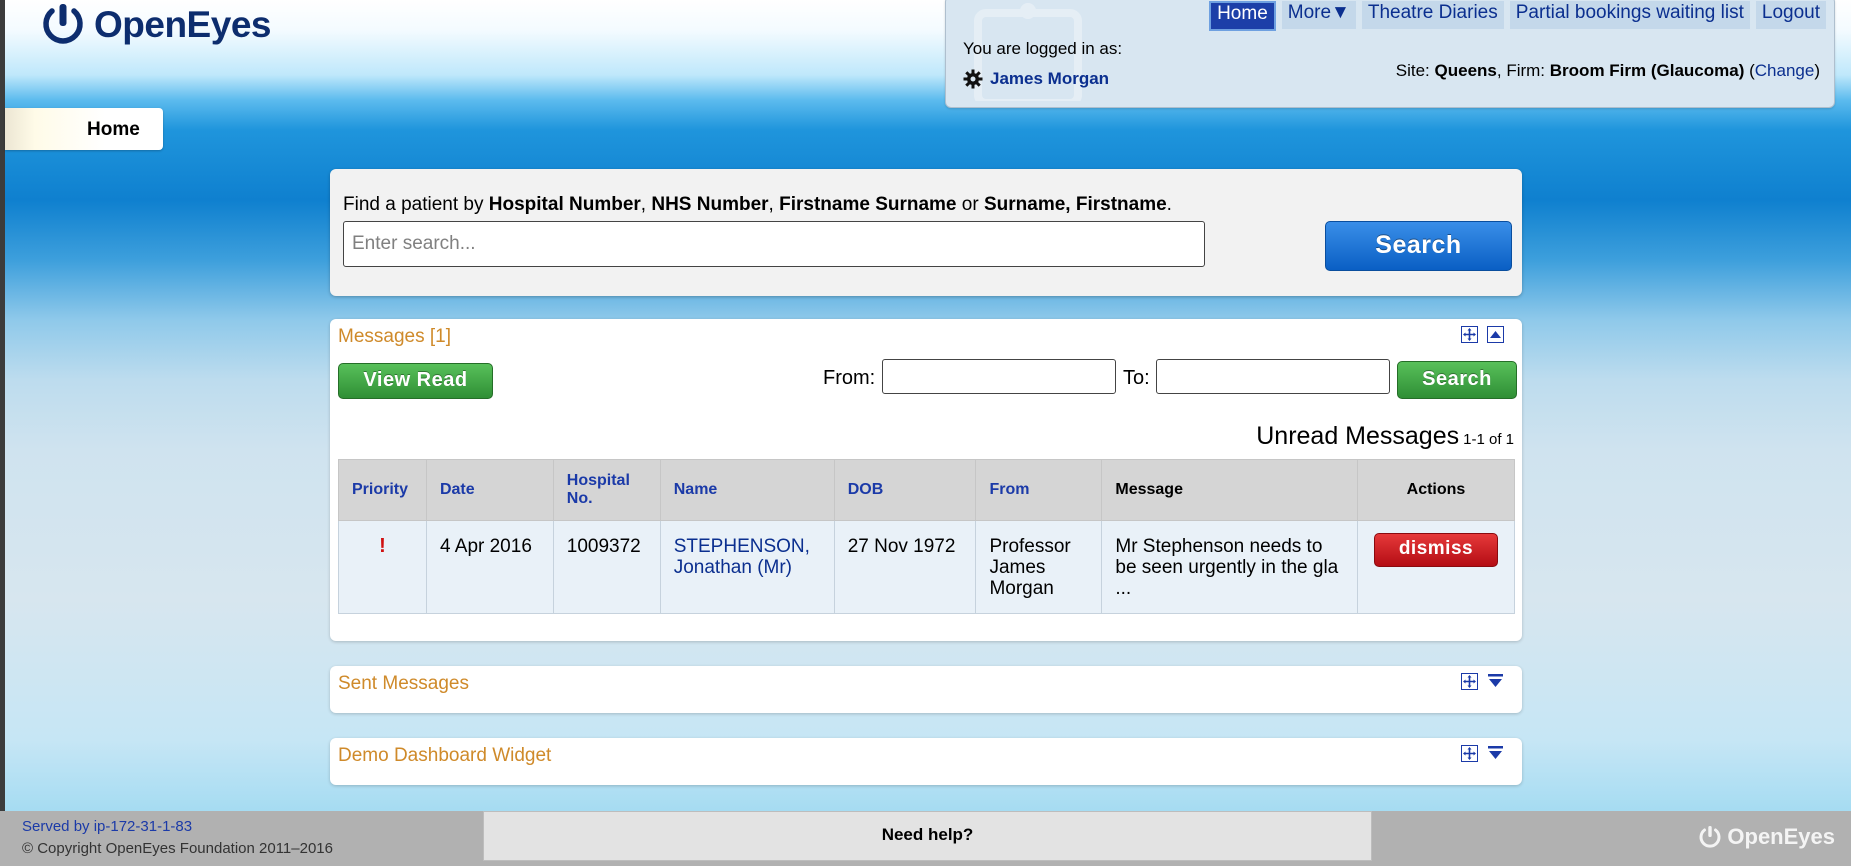 Image resolution: width=1851 pixels, height=866 pixels. What do you see at coordinates (1790, 15) in the screenshot?
I see `nav-logout: Logout` at bounding box center [1790, 15].